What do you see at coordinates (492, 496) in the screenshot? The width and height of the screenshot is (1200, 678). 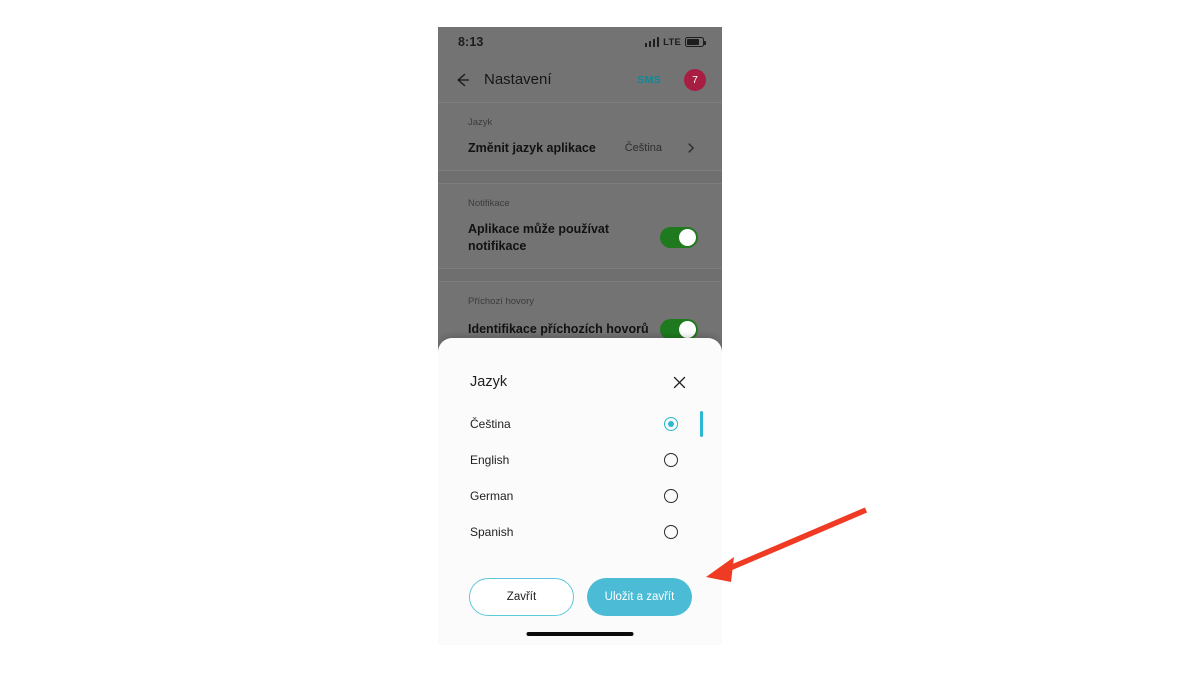 I see `option-label: German` at bounding box center [492, 496].